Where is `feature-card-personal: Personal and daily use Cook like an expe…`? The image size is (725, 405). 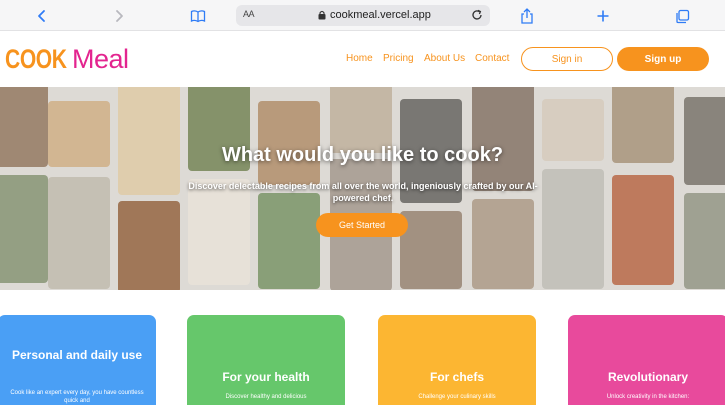 feature-card-personal: Personal and daily use Cook like an expe… is located at coordinates (78, 360).